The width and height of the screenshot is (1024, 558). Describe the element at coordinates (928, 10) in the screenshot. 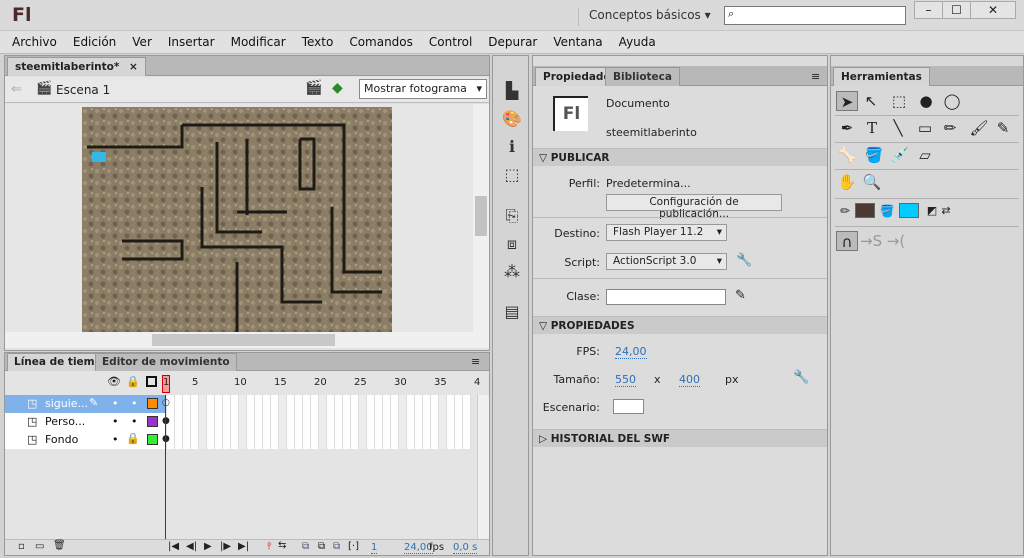

I see `minimize-button: –` at that location.